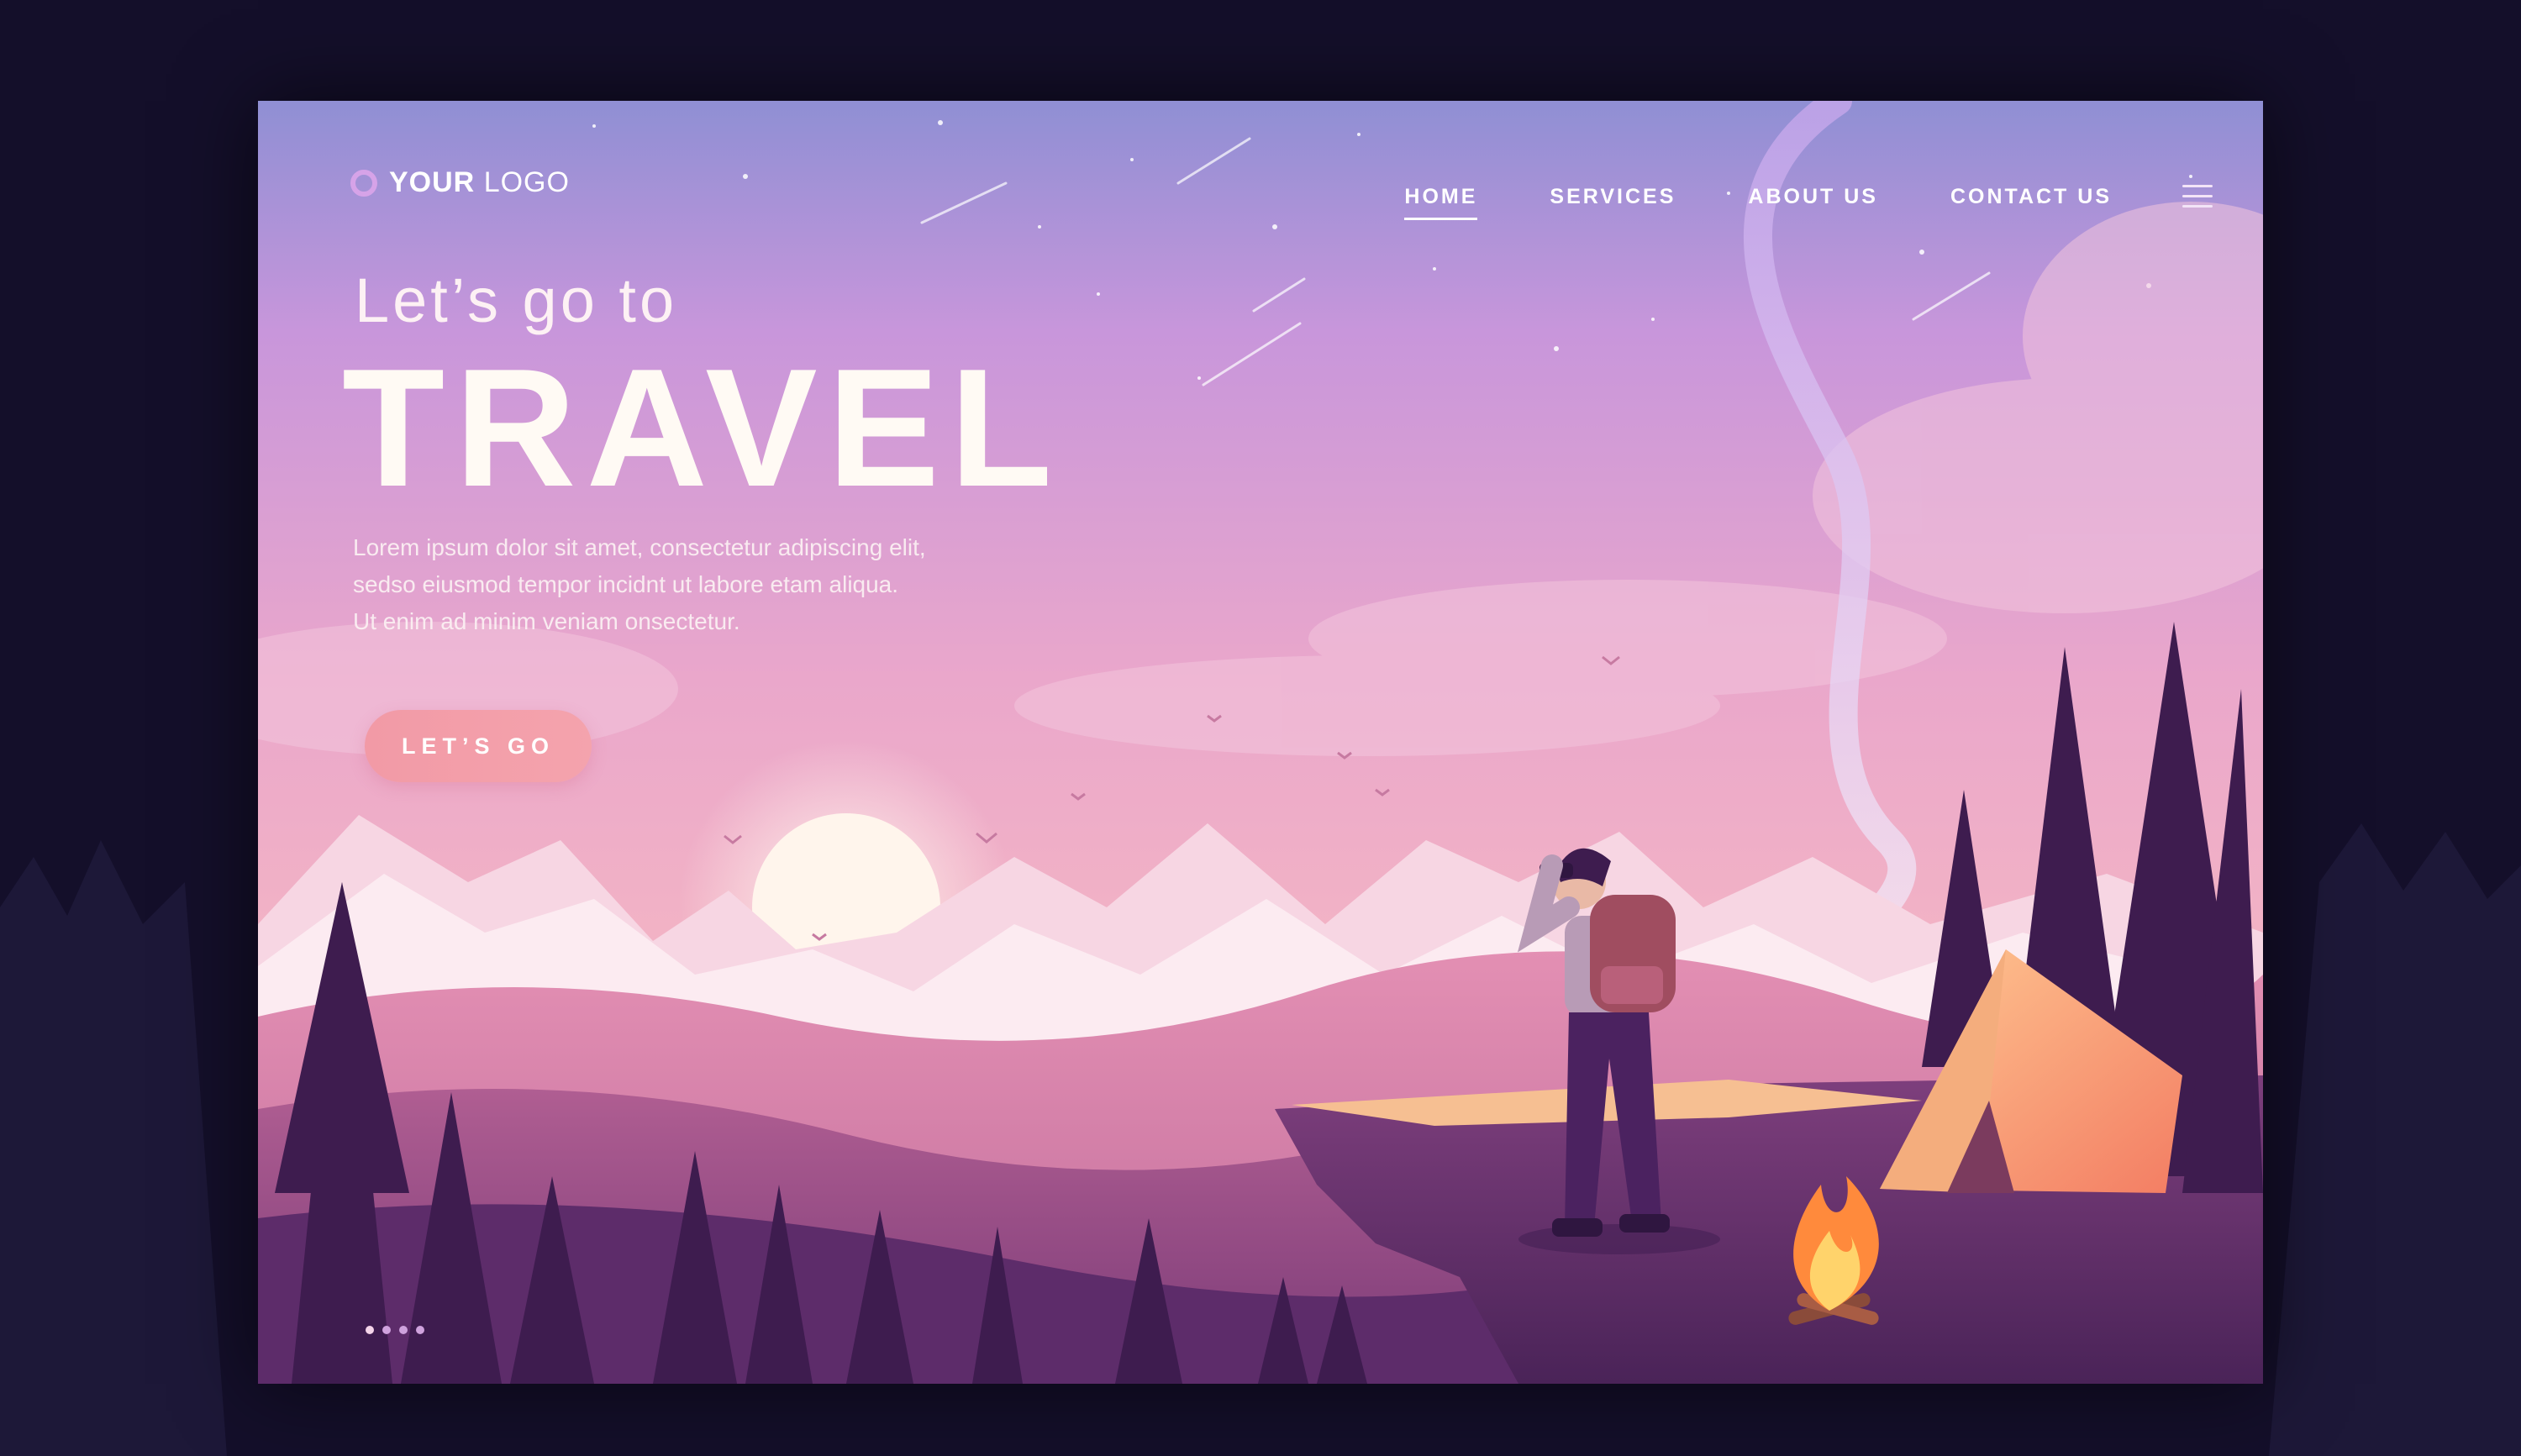 The image size is (2521, 1456). What do you see at coordinates (1613, 202) in the screenshot?
I see `nav-item-services: SERVICES` at bounding box center [1613, 202].